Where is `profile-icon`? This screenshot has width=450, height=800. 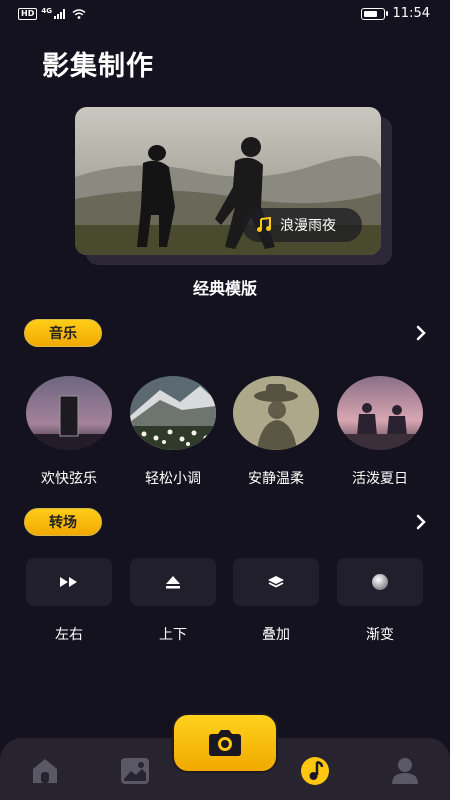 profile-icon is located at coordinates (405, 771).